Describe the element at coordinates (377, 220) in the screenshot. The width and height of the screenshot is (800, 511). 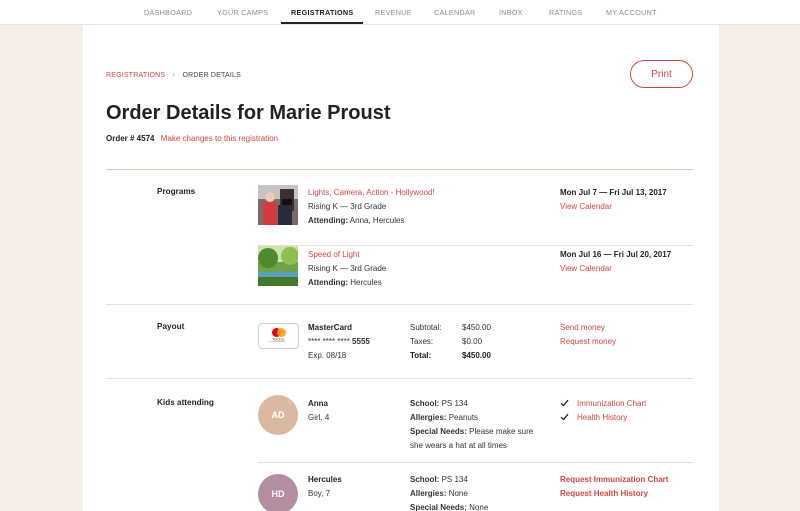
I see `attending-names: Anna, Hercules` at that location.